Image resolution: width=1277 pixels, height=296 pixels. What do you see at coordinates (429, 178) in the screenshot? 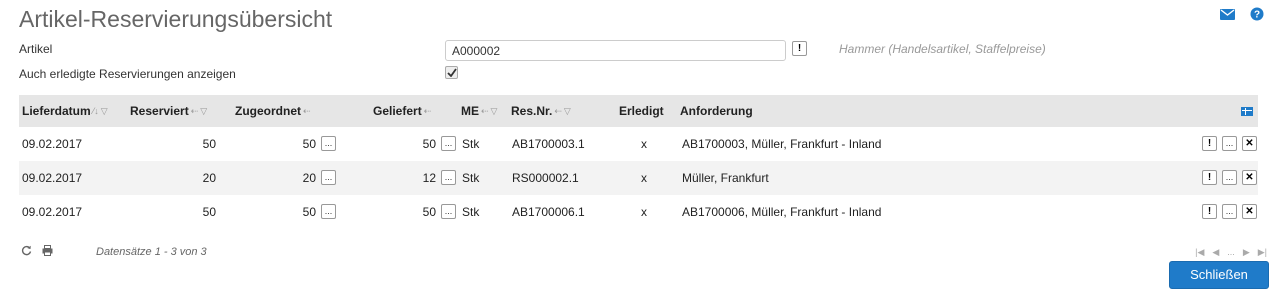
I see `cell-geliefert: 12` at bounding box center [429, 178].